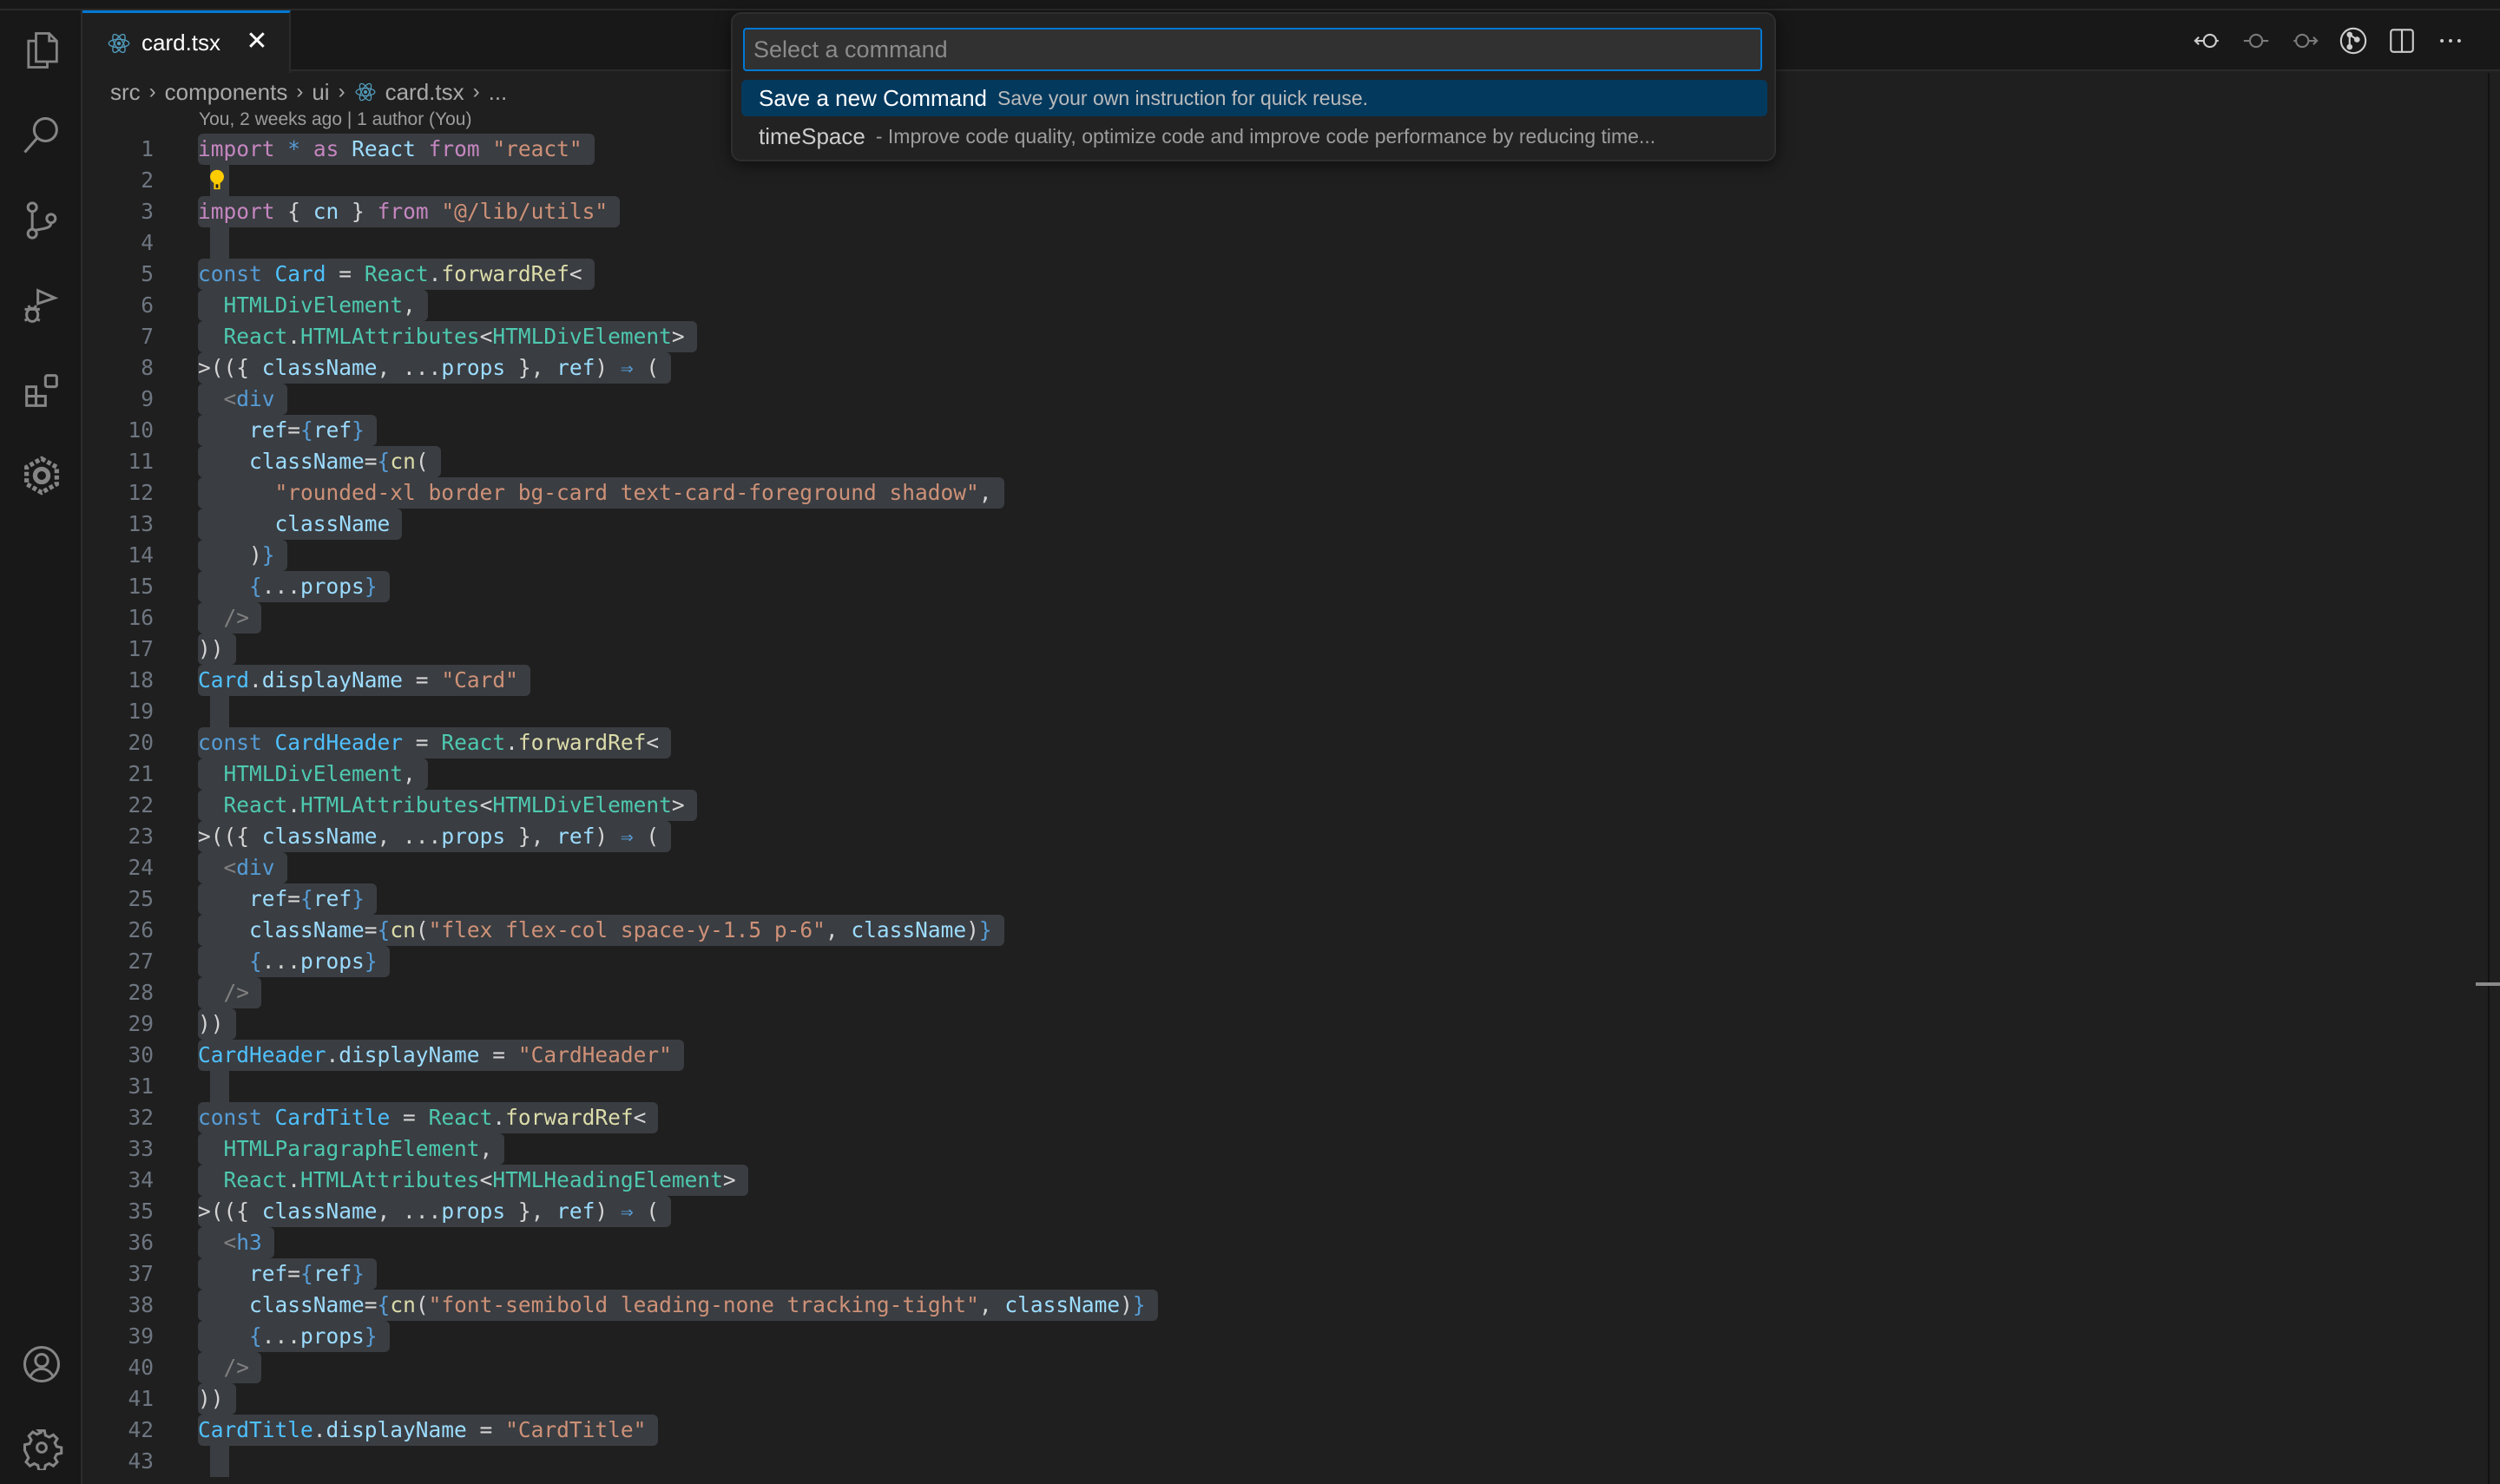 This screenshot has height=1484, width=2500. What do you see at coordinates (1284, 1367) in the screenshot?
I see `code-line: 40 />` at bounding box center [1284, 1367].